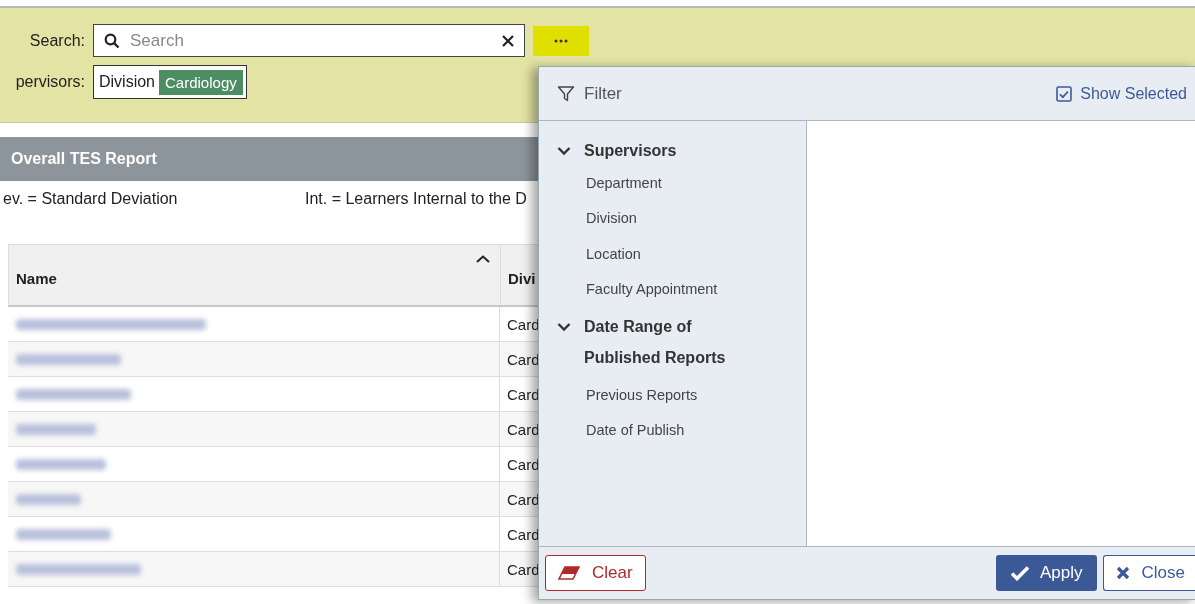 This screenshot has height=604, width=1195. I want to click on group-header: Date Range of Published Reports, so click(646, 342).